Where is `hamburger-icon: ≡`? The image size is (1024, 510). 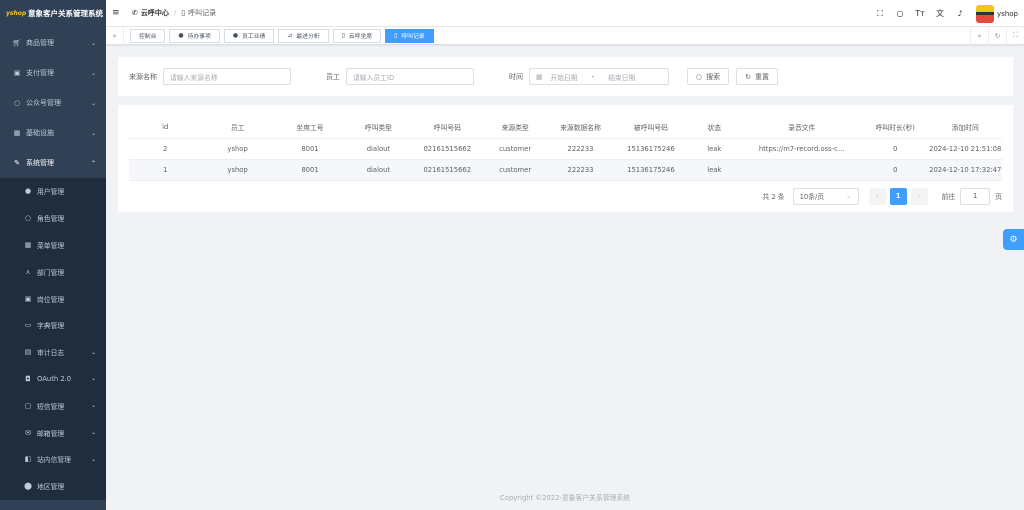 hamburger-icon: ≡ is located at coordinates (117, 13).